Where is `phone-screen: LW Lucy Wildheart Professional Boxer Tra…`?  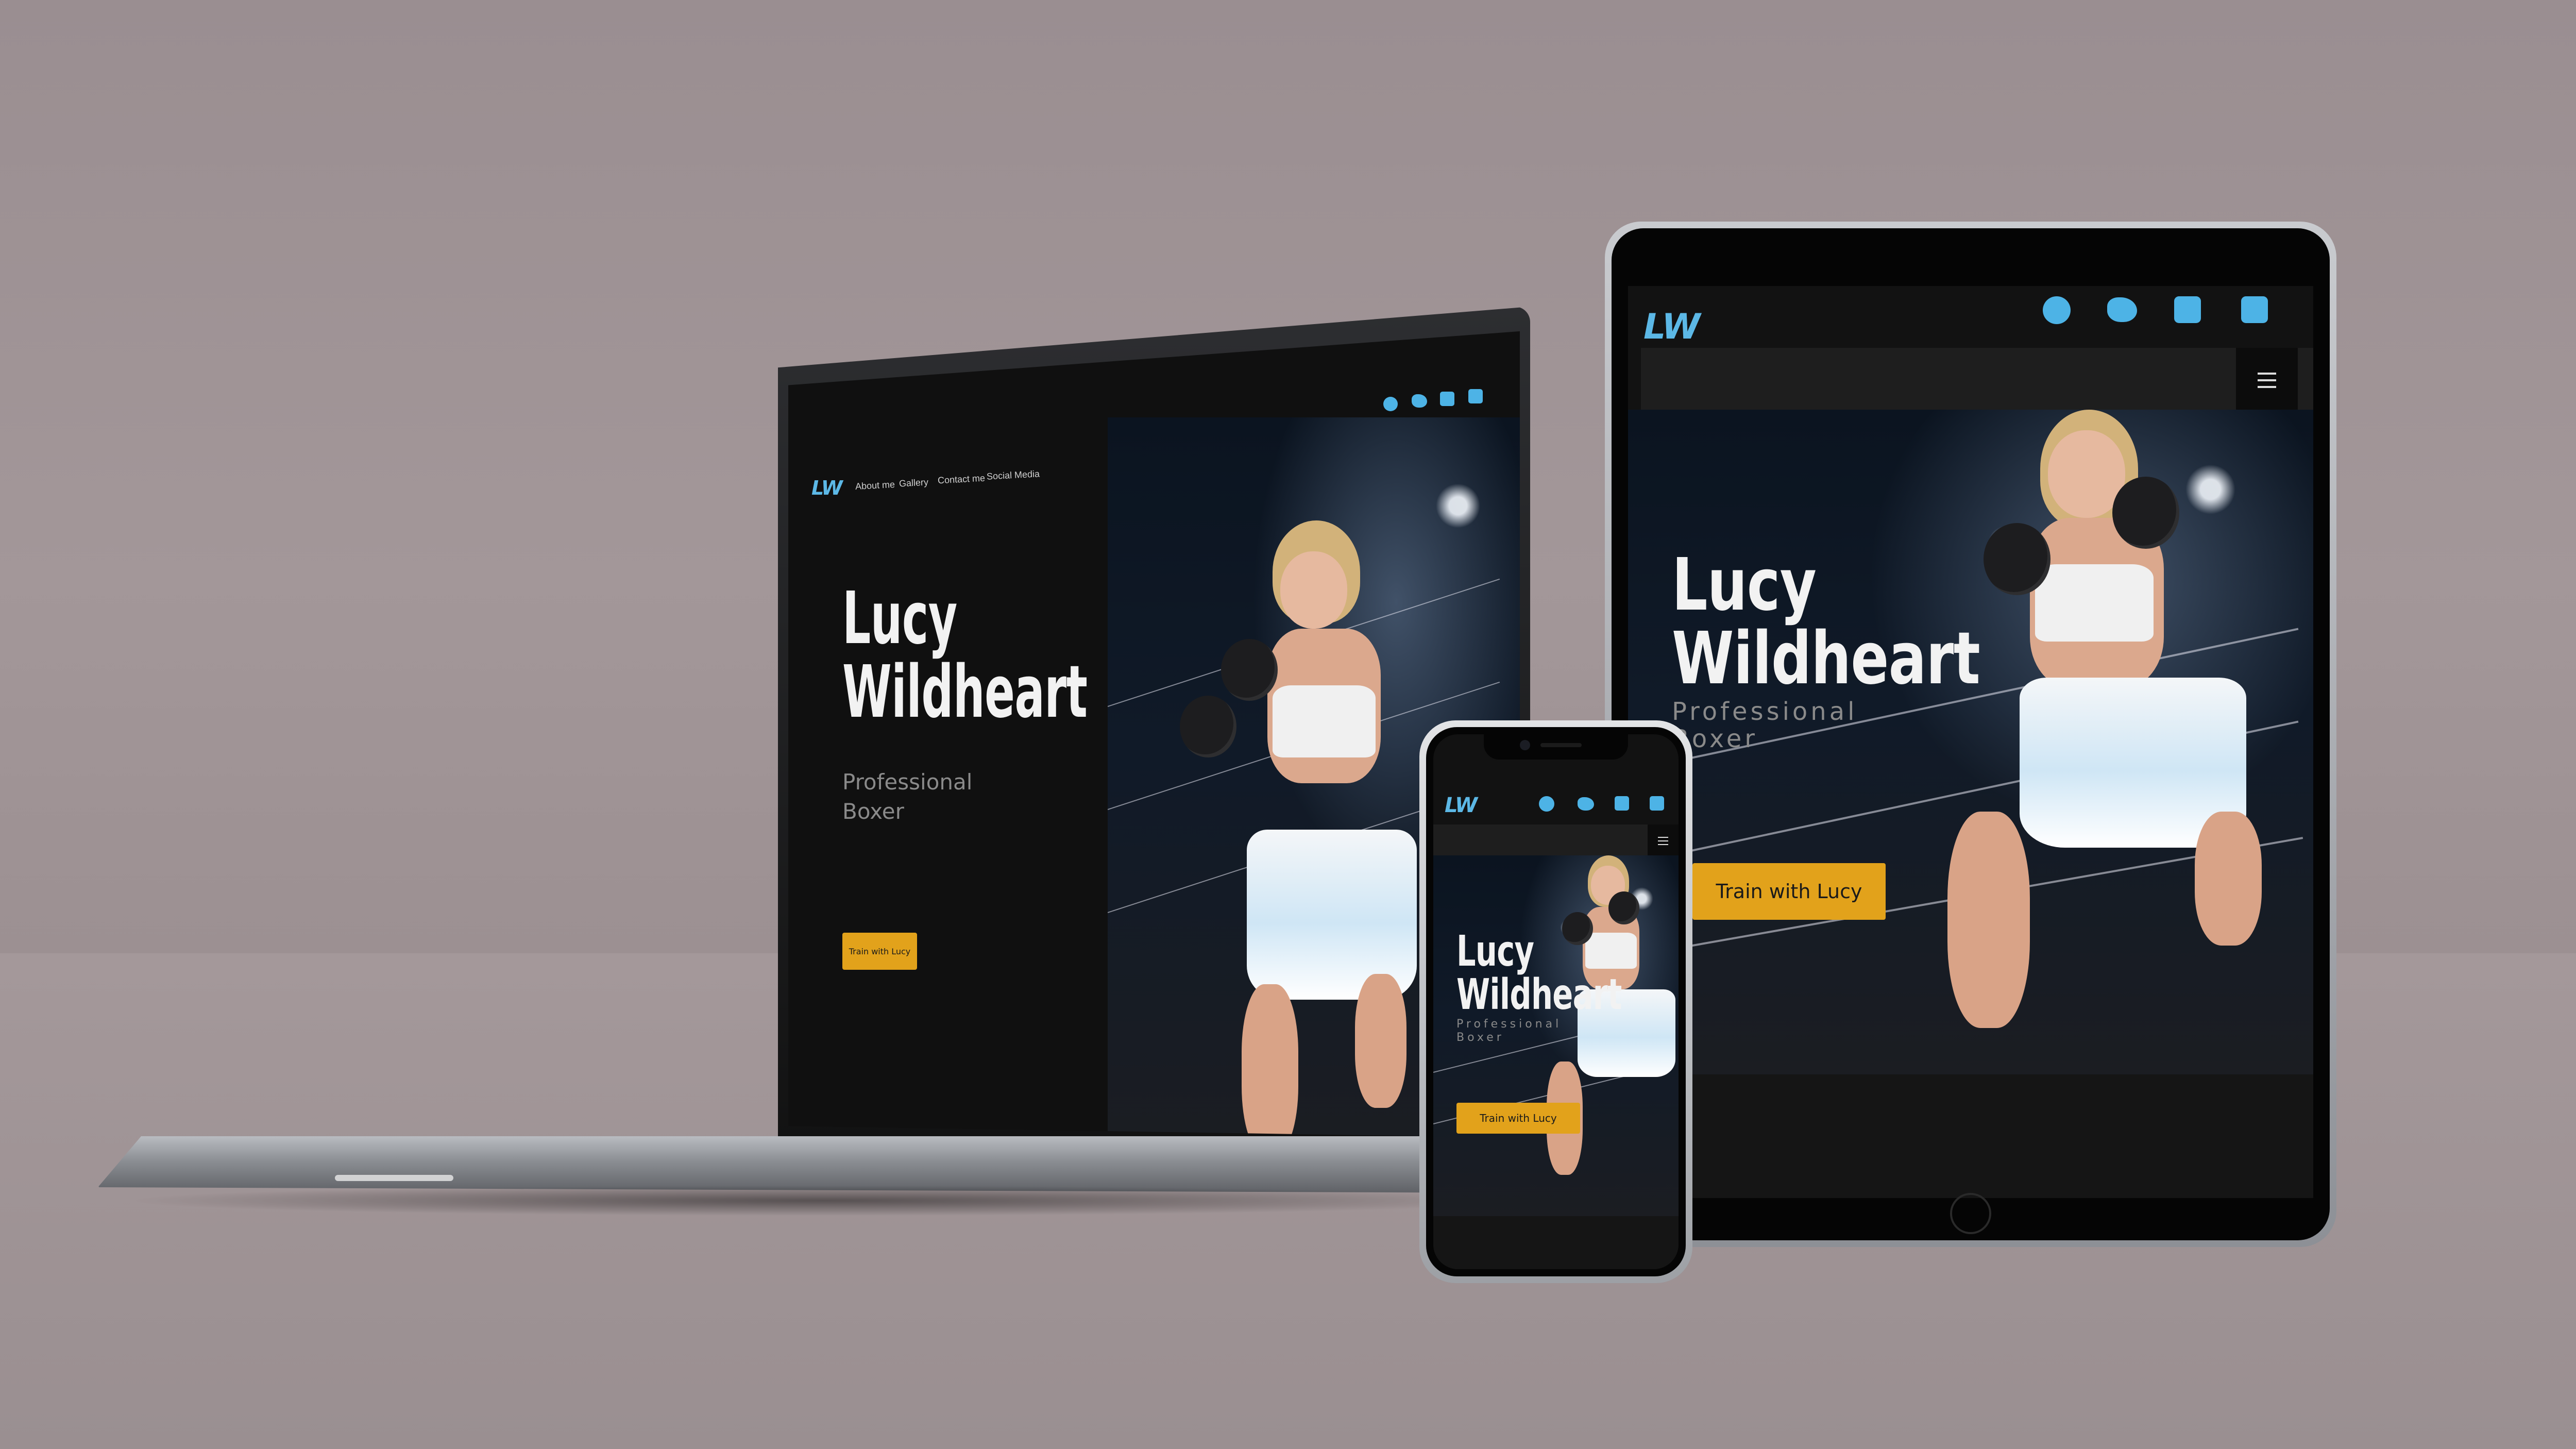 phone-screen: LW Lucy Wildheart Professional Boxer Tra… is located at coordinates (1556, 1001).